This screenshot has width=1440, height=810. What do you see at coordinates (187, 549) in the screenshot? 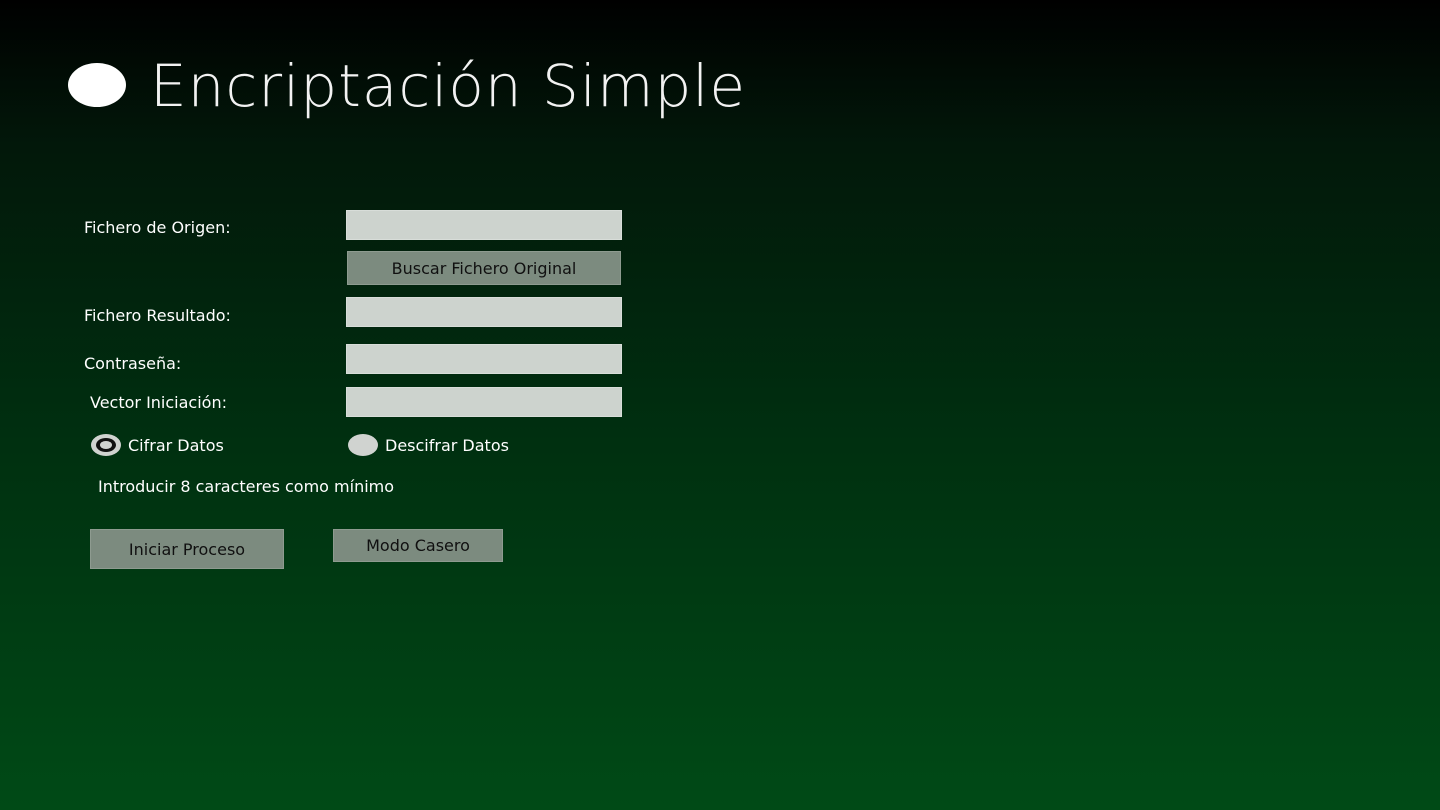
I see `start-process-button: Iniciar Proceso` at bounding box center [187, 549].